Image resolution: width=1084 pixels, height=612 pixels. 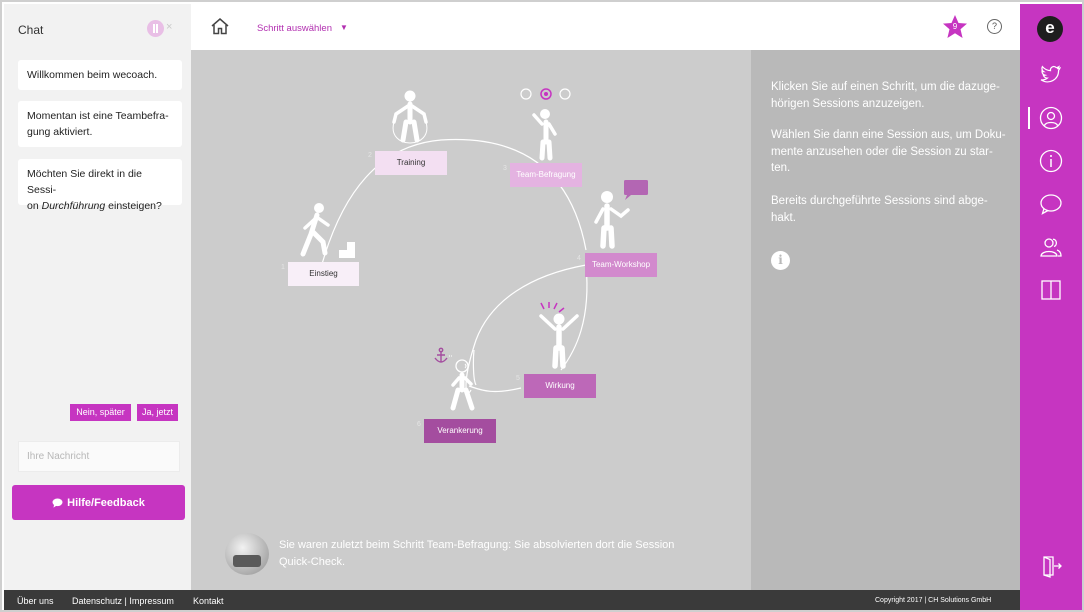 What do you see at coordinates (98, 116) in the screenshot?
I see `chat-message-text: Momentan ist eine Teambefra-` at bounding box center [98, 116].